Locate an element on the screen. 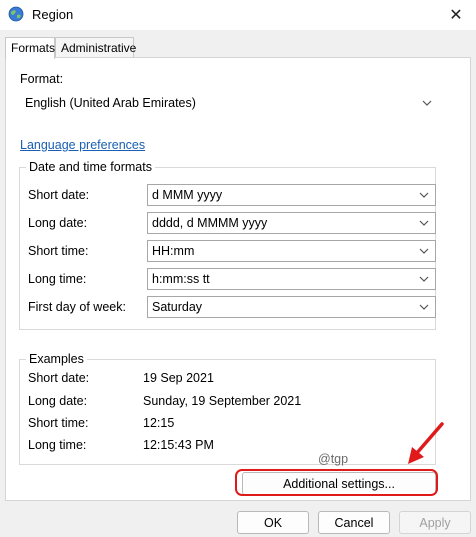 Image resolution: width=476 pixels, height=537 pixels. ok-button: OK is located at coordinates (273, 522).